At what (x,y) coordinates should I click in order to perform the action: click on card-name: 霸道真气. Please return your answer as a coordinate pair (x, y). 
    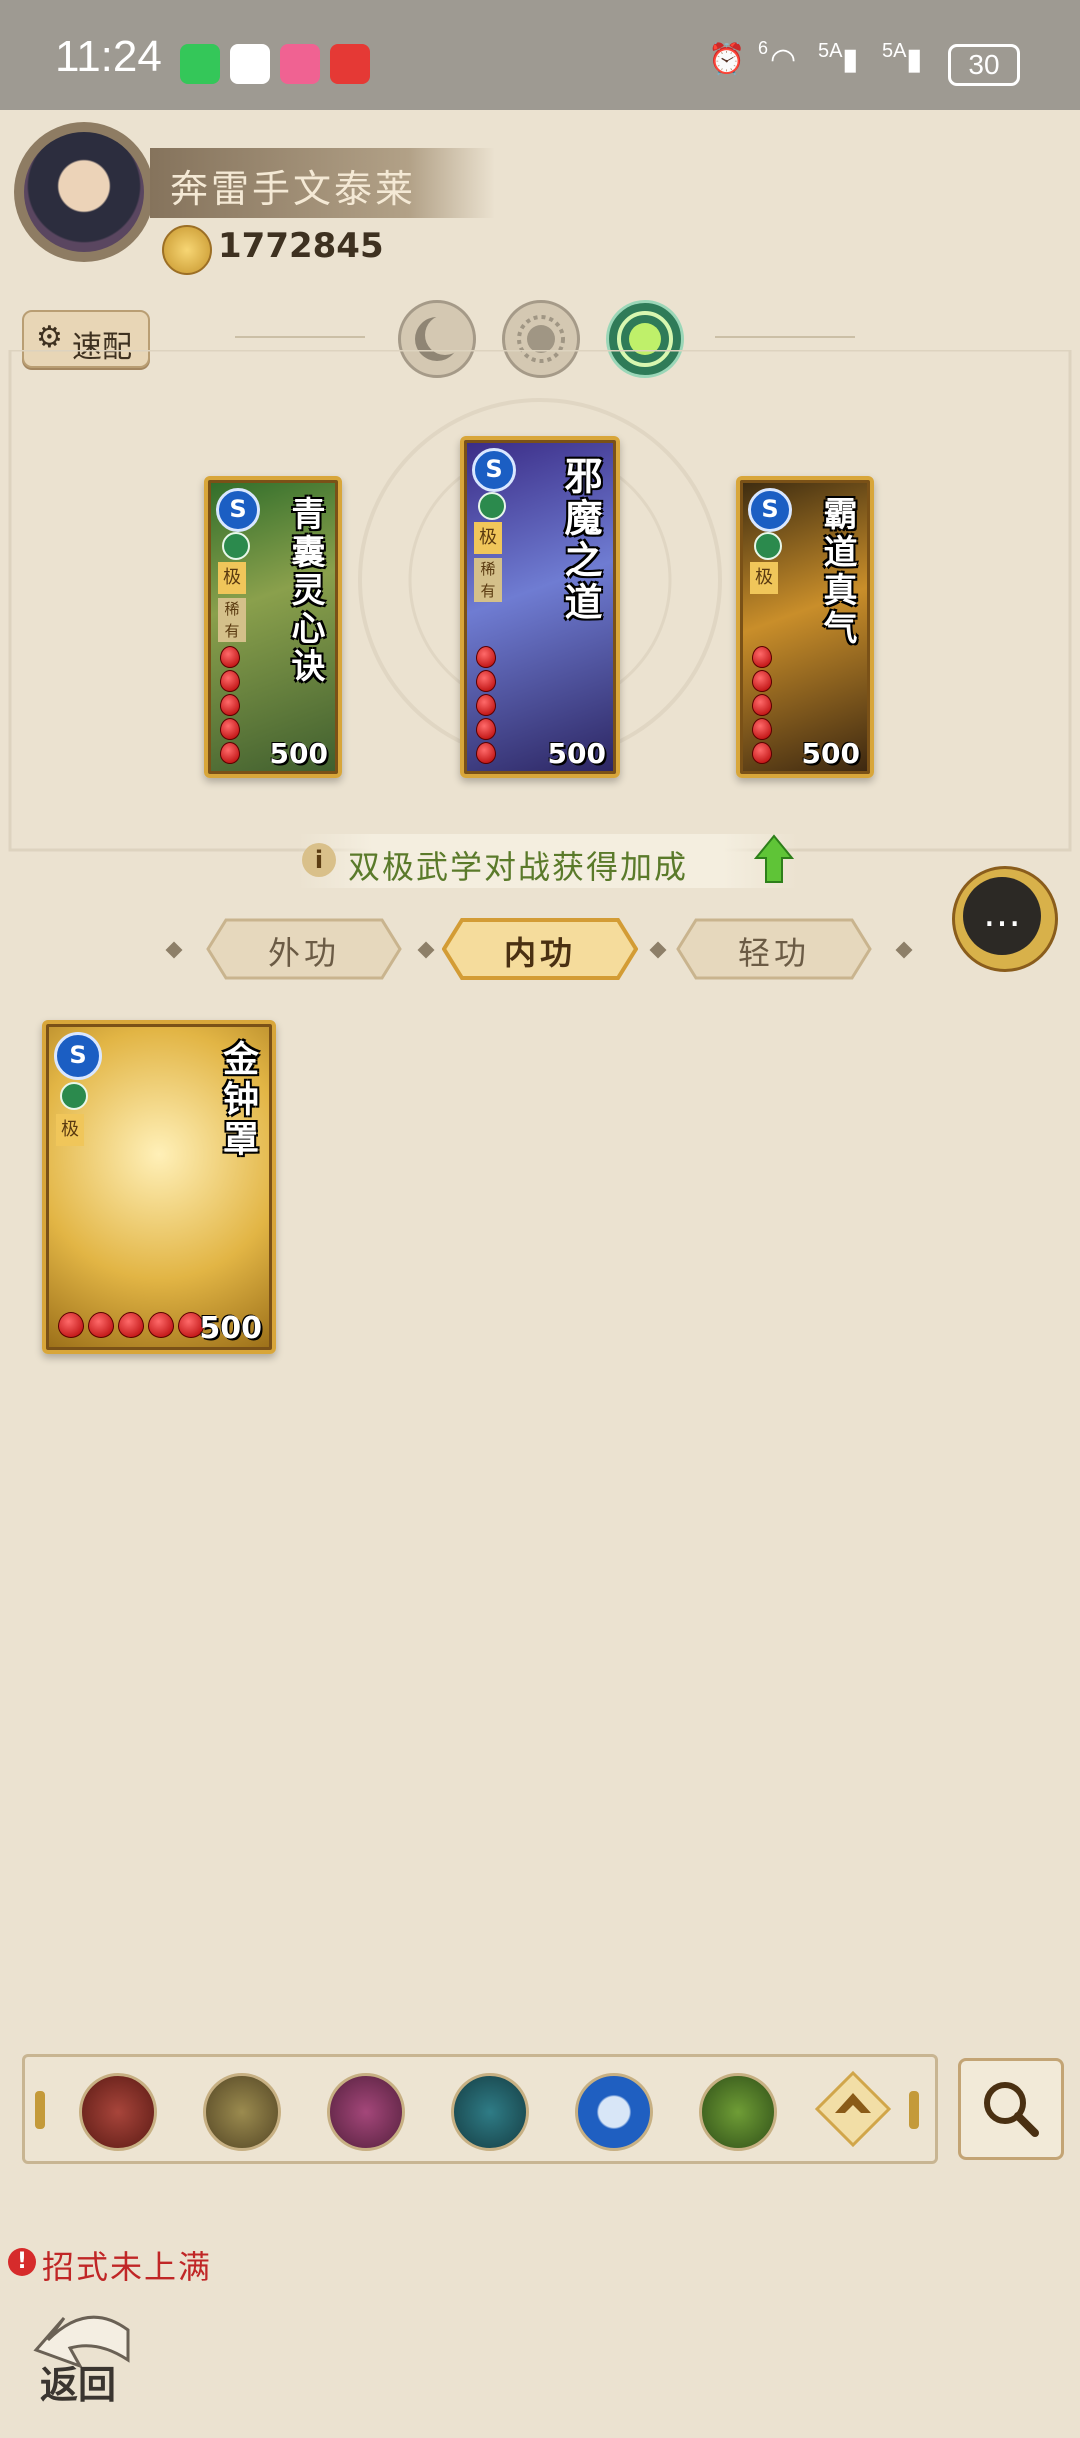
    Looking at the image, I should click on (837, 572).